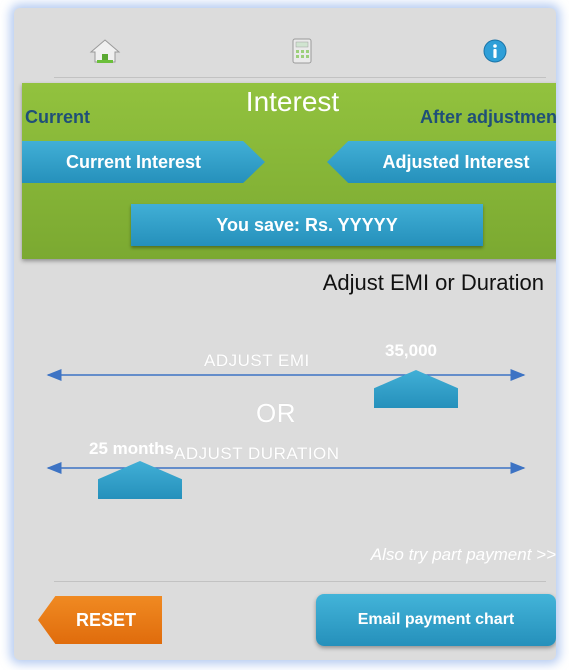 The width and height of the screenshot is (569, 670). What do you see at coordinates (257, 453) in the screenshot?
I see `duration-slider-label: ADJUST DURATION` at bounding box center [257, 453].